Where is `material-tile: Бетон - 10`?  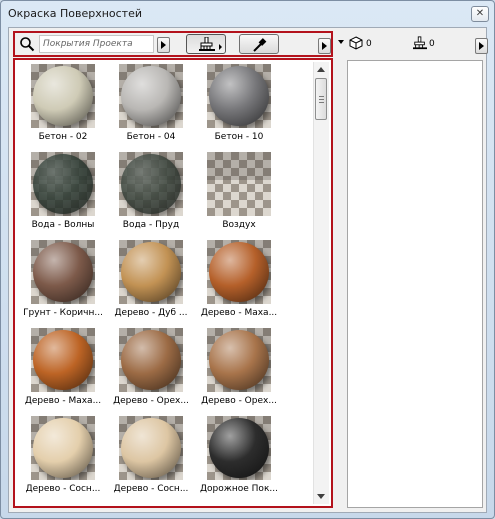 material-tile: Бетон - 10 is located at coordinates (239, 107).